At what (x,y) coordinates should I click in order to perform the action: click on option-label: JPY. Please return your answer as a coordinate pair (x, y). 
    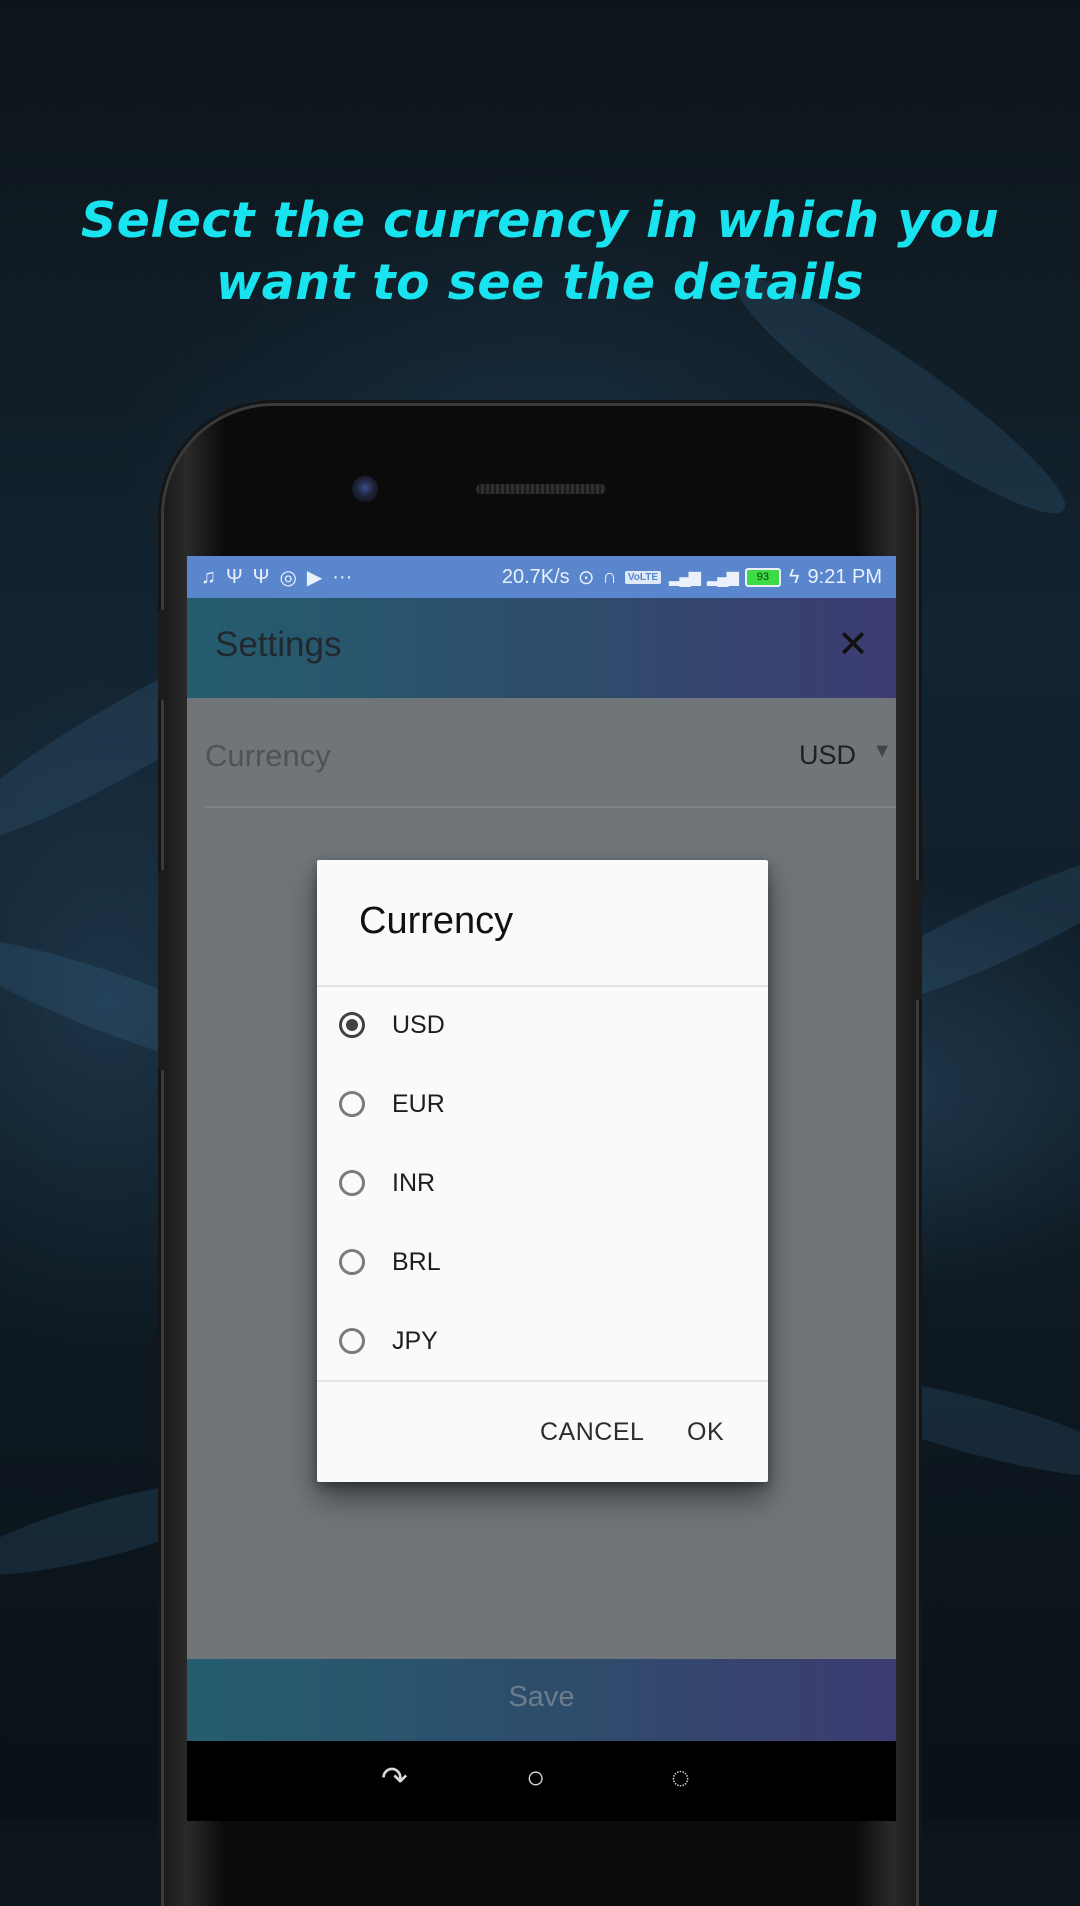
    Looking at the image, I should click on (415, 1341).